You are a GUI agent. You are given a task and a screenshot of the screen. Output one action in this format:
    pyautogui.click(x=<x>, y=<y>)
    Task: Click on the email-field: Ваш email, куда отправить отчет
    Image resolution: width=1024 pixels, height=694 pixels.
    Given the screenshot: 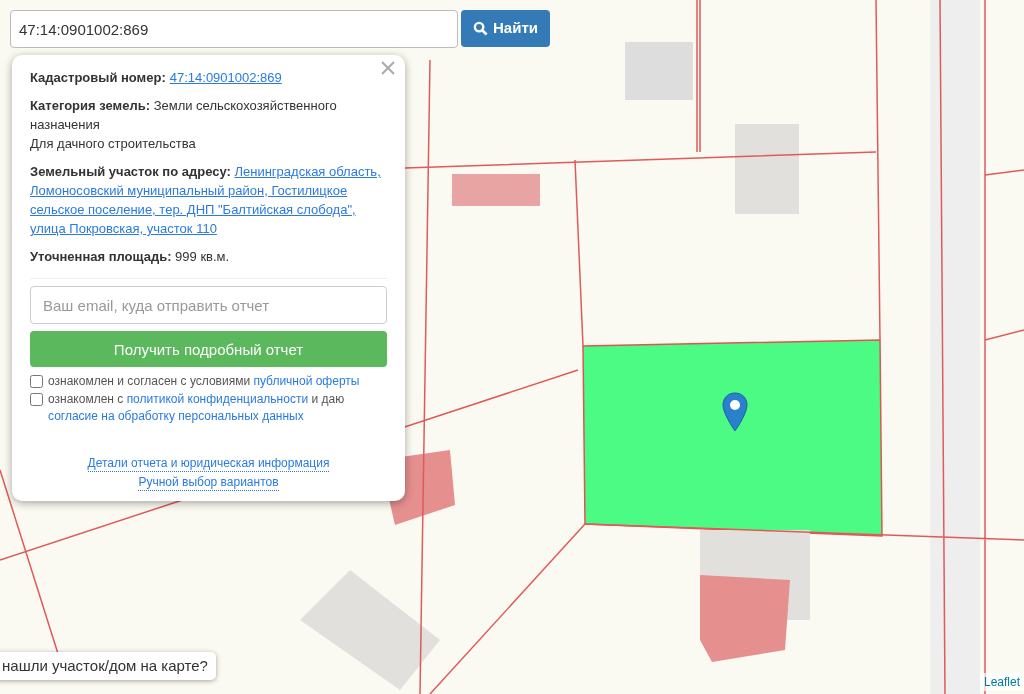 What is the action you would take?
    pyautogui.click(x=208, y=305)
    